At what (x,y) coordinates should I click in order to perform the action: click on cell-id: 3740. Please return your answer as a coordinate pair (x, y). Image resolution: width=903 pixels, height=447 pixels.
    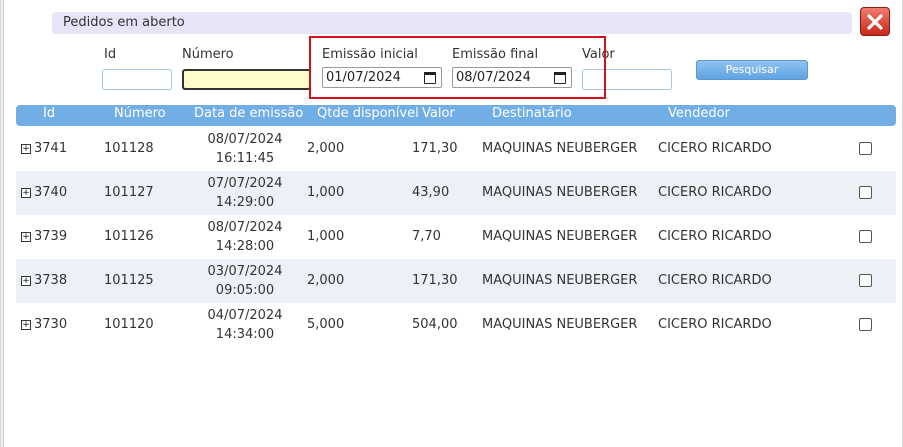
    Looking at the image, I should click on (51, 192).